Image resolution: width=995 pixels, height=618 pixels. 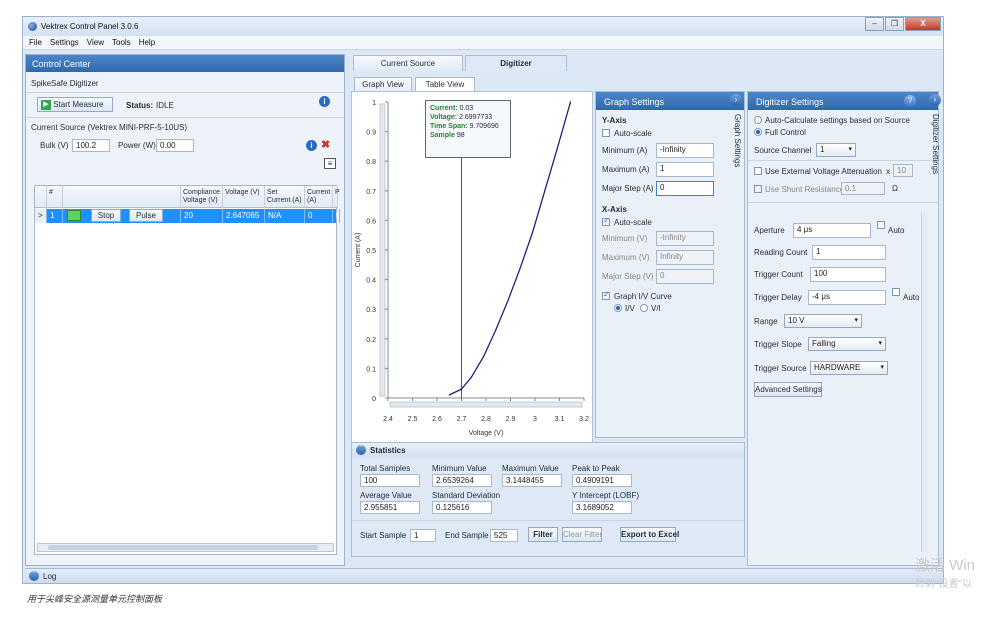 I want to click on maximize-button: ❐, so click(x=894, y=24).